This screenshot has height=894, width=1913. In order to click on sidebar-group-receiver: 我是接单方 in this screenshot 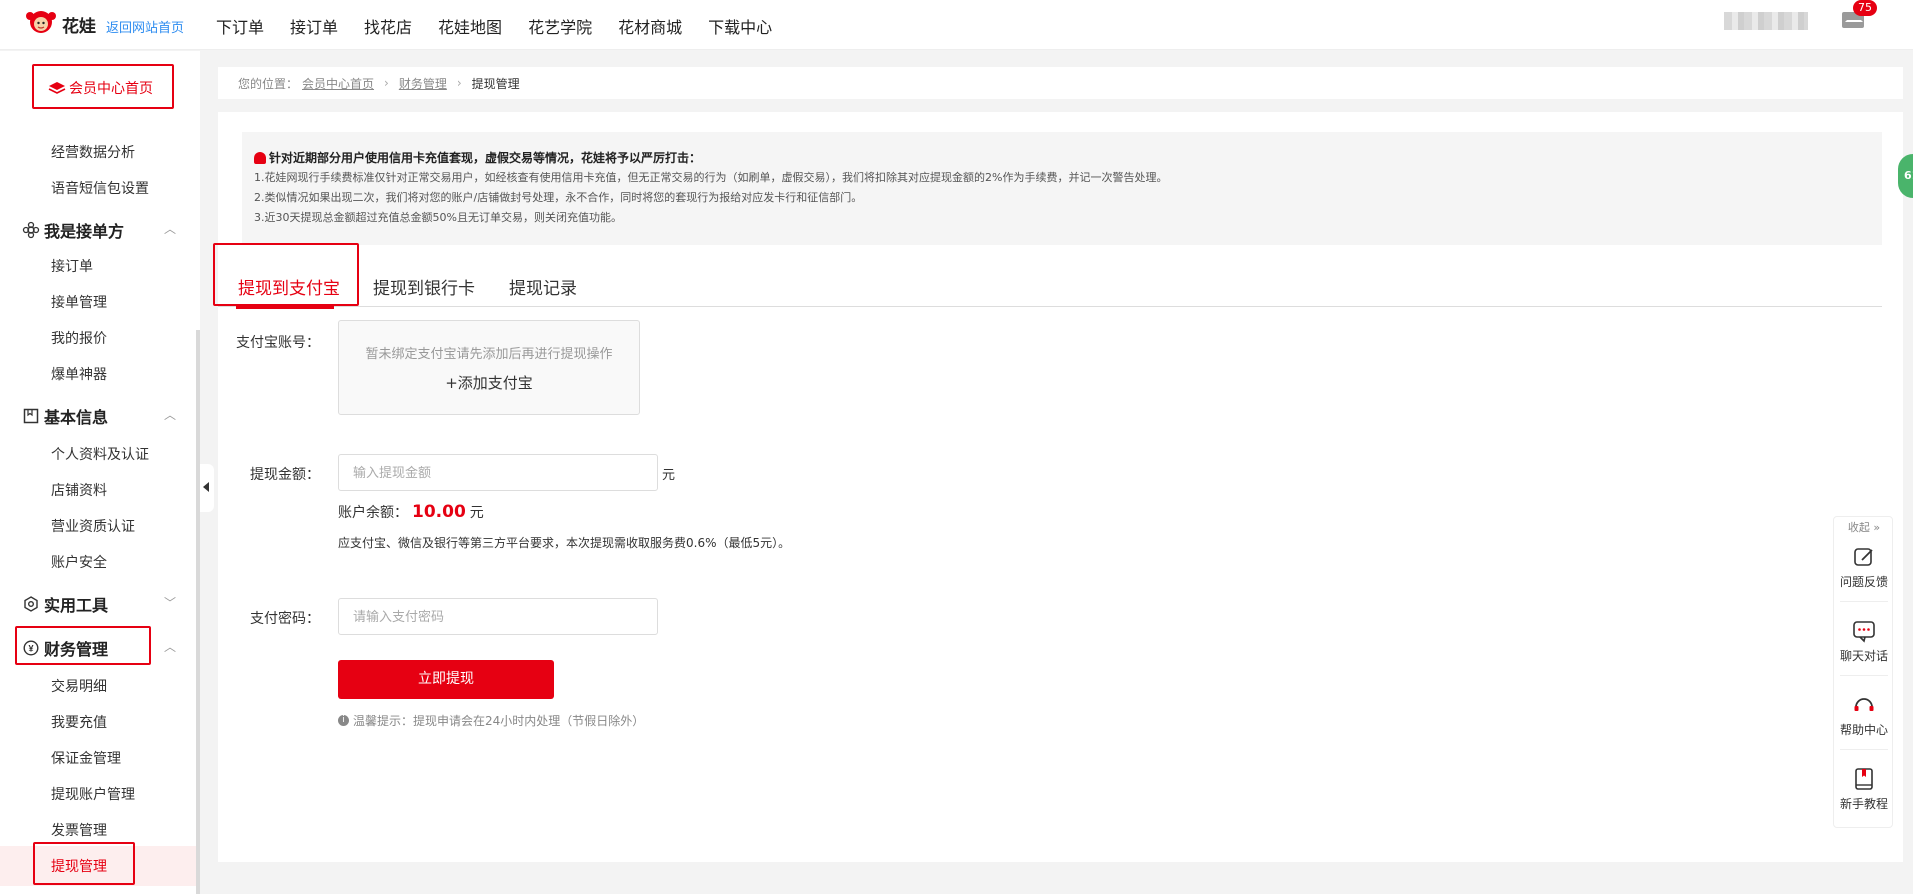, I will do `click(73, 230)`.